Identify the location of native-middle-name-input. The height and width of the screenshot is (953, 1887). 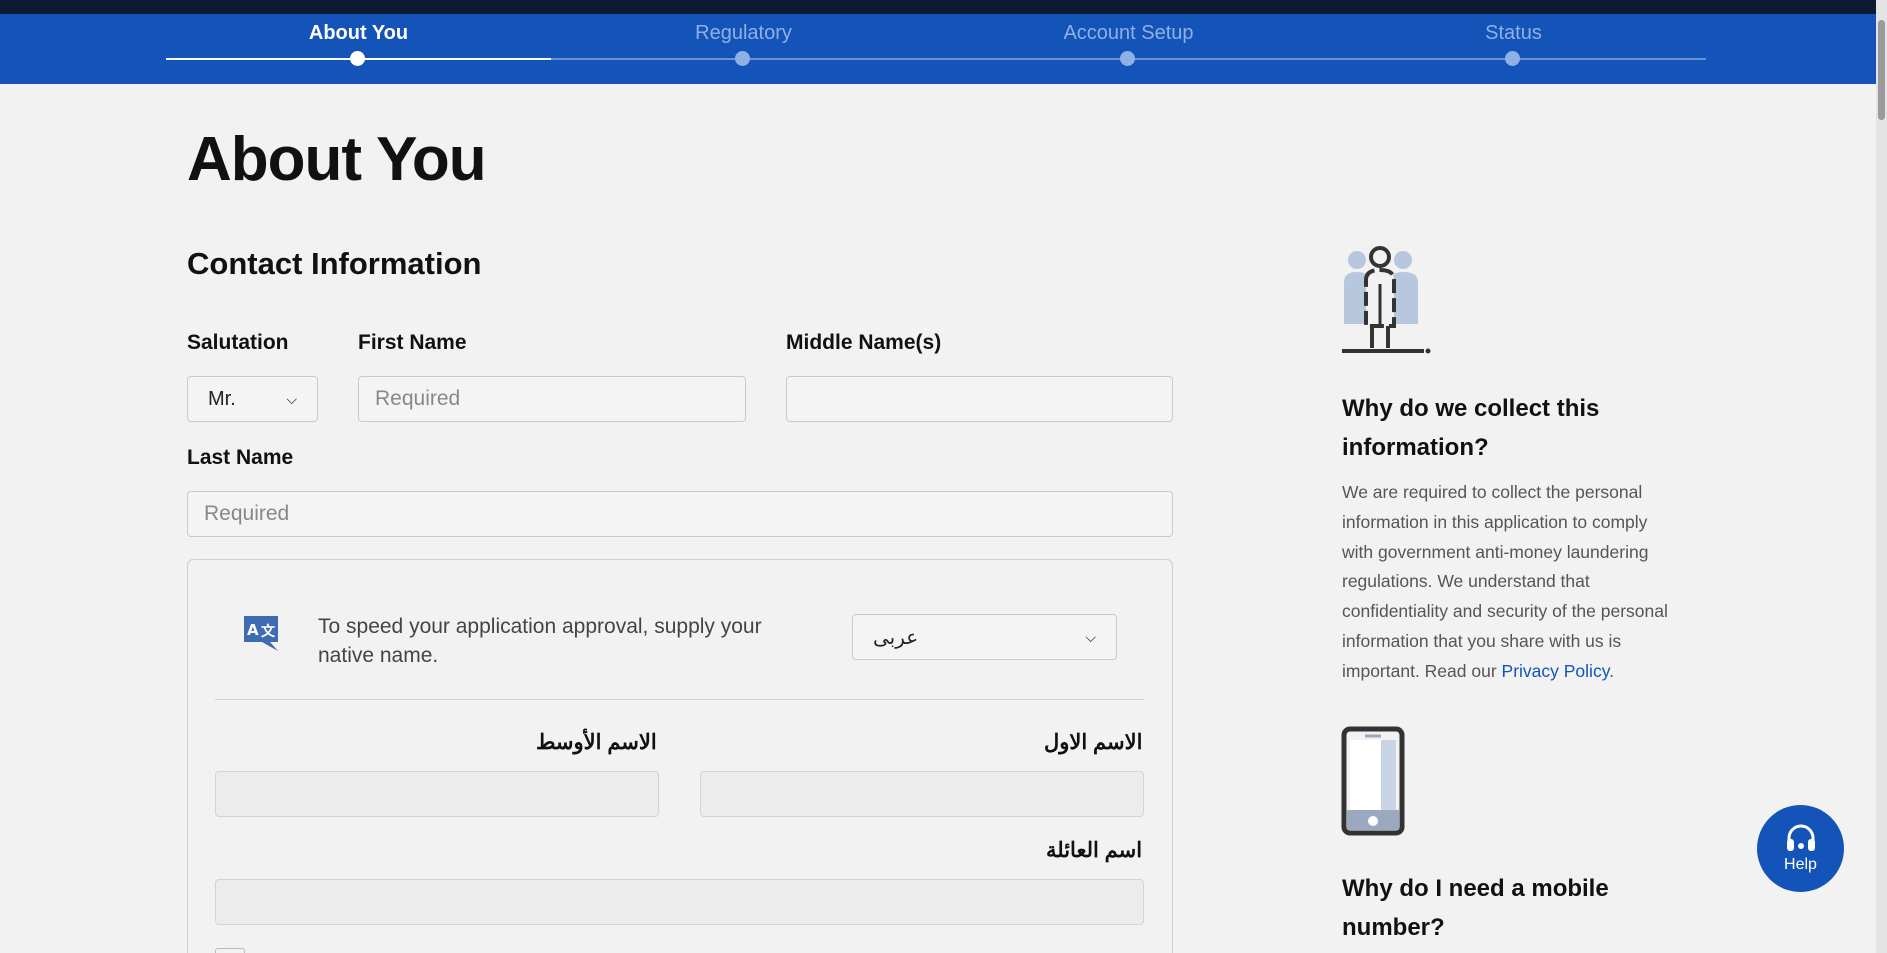
(437, 794).